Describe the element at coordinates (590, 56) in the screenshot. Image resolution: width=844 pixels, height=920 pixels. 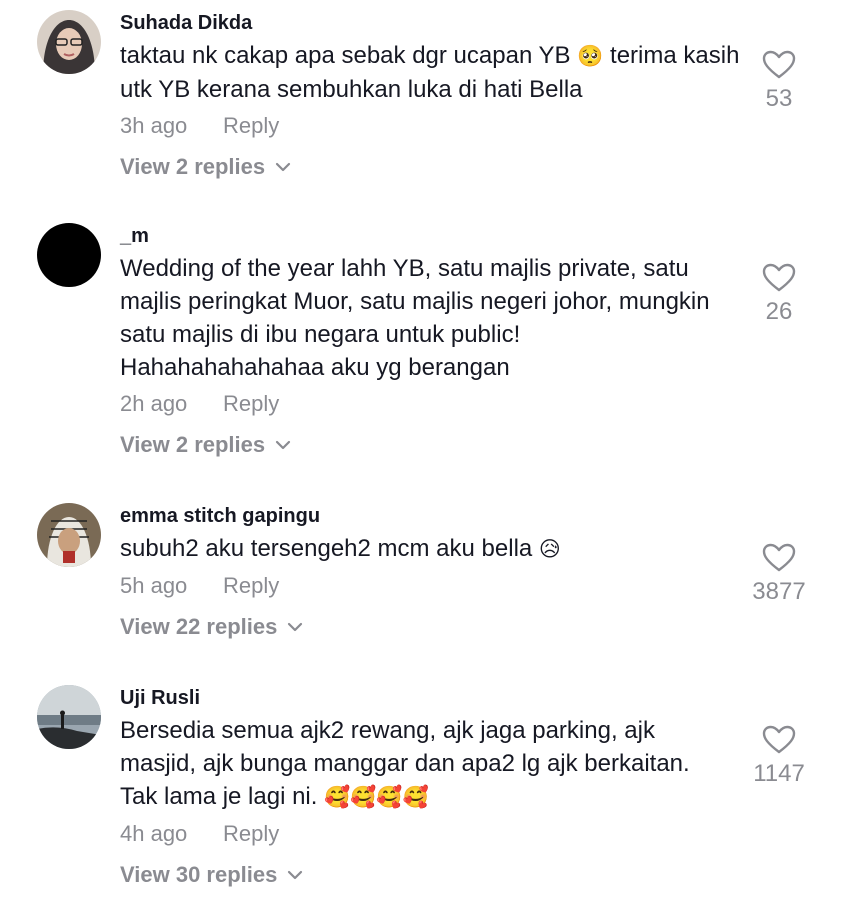
I see `pleading-face-emoji: 🥺` at that location.